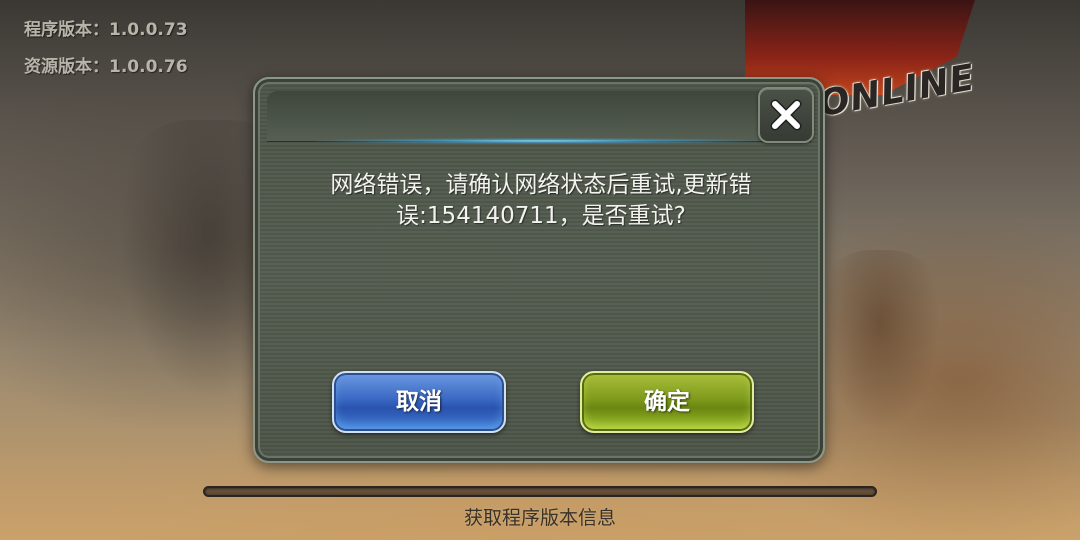  I want to click on background-rider-art, so click(880, 340).